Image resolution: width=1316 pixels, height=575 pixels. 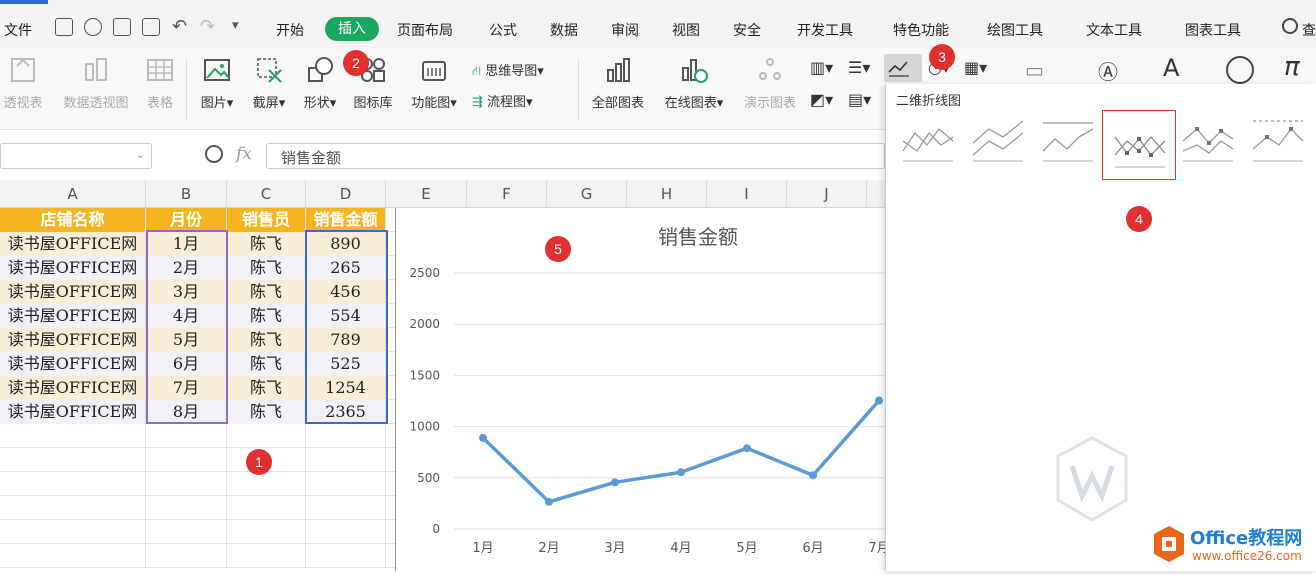 I want to click on scatter-chart-icon: ▦▾, so click(x=975, y=67).